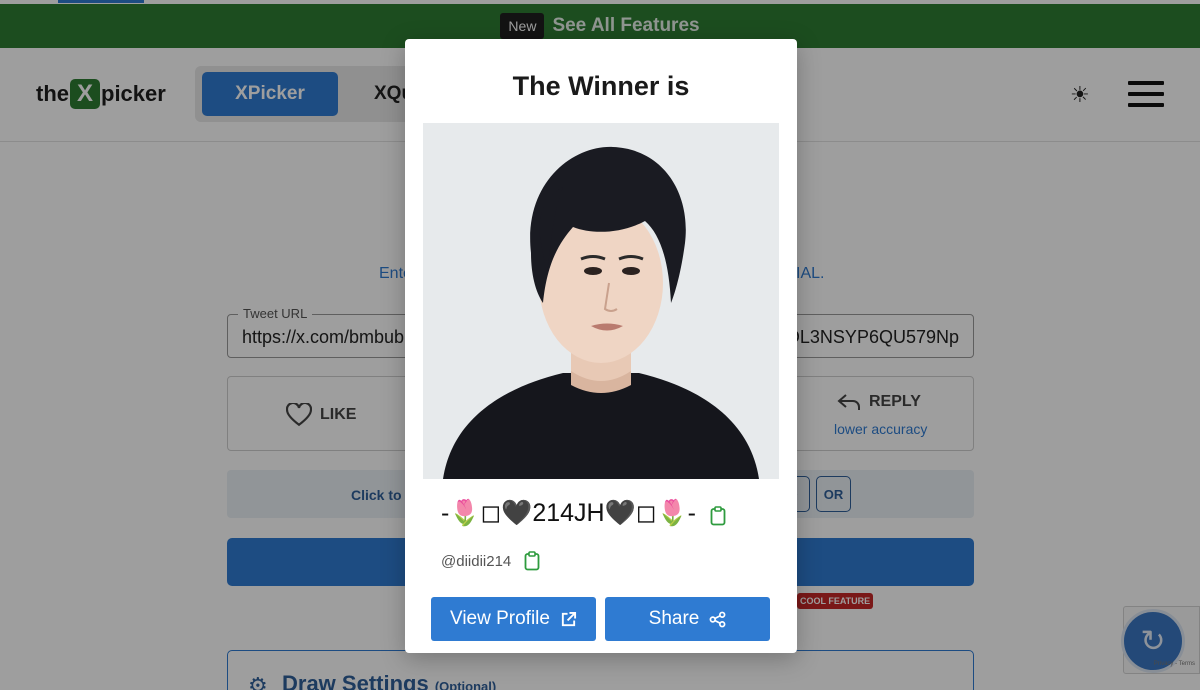 This screenshot has width=1200, height=690. I want to click on winner-handle: @diidii214, so click(476, 561).